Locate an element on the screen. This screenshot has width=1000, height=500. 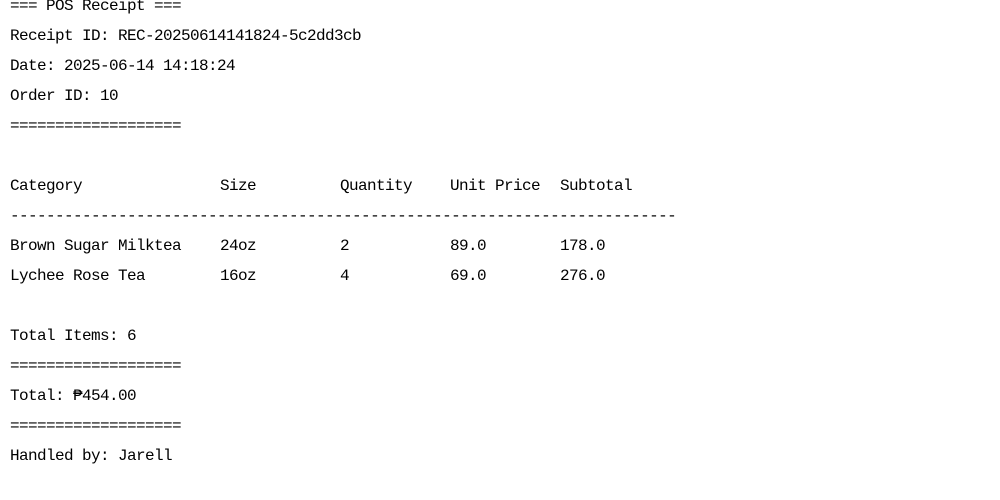
row-size: 16oz is located at coordinates (238, 276).